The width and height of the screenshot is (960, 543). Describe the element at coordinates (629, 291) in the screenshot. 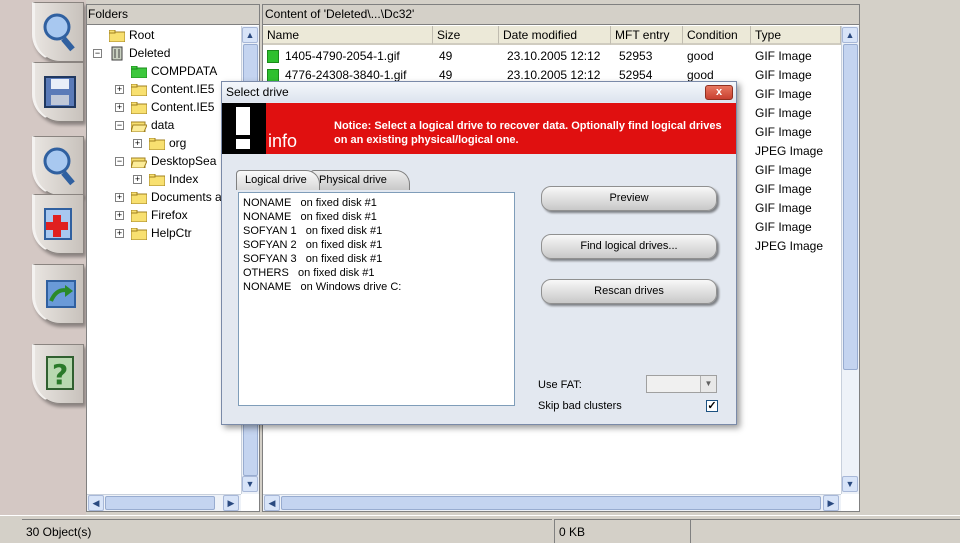

I see `rescan-drives-button: Rescan drives` at that location.